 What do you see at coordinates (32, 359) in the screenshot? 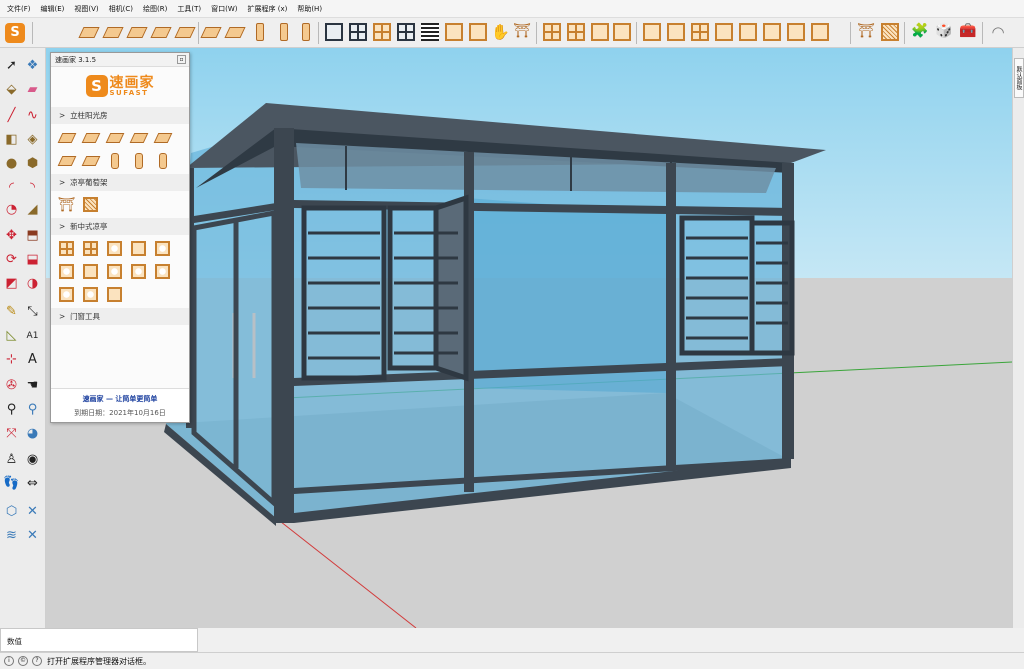
I see `3d-text-icon: A` at bounding box center [32, 359].